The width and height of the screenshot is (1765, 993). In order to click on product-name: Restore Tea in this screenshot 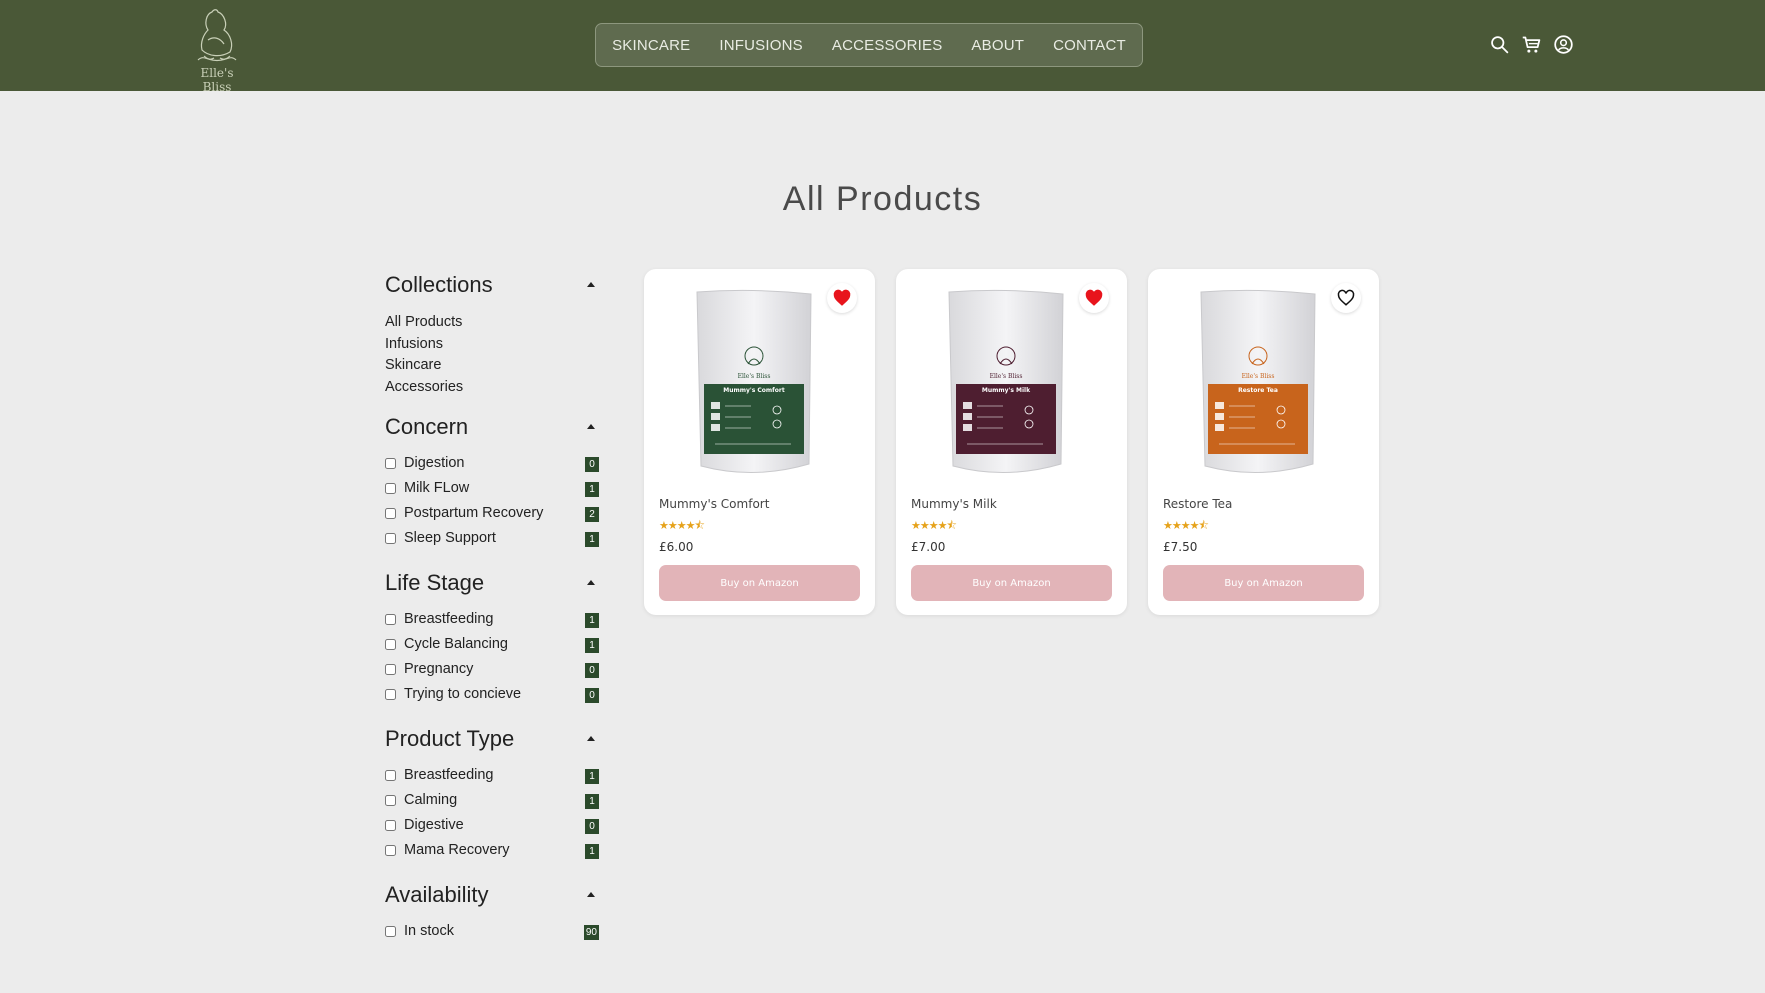, I will do `click(1197, 504)`.